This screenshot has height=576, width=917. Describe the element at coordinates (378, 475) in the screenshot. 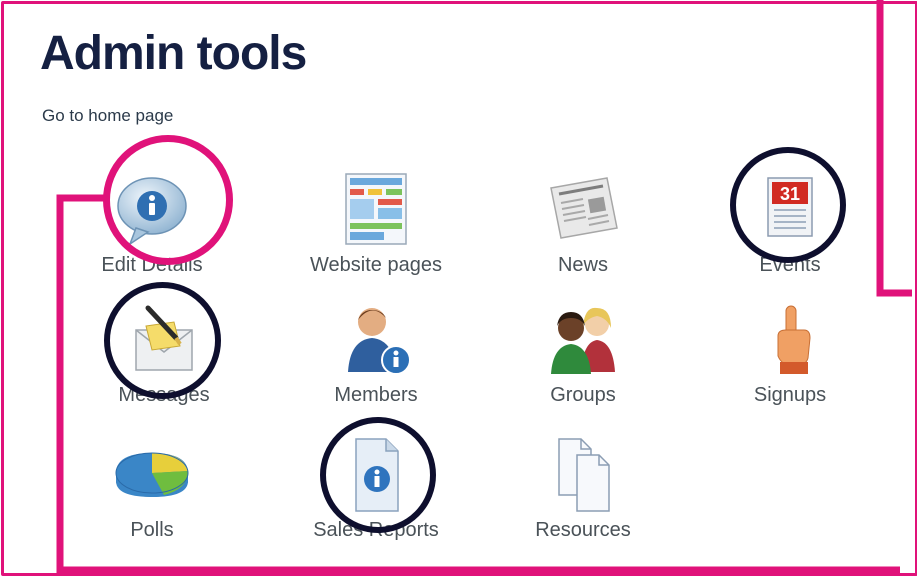

I see `highlight-circle-sales-reports` at that location.